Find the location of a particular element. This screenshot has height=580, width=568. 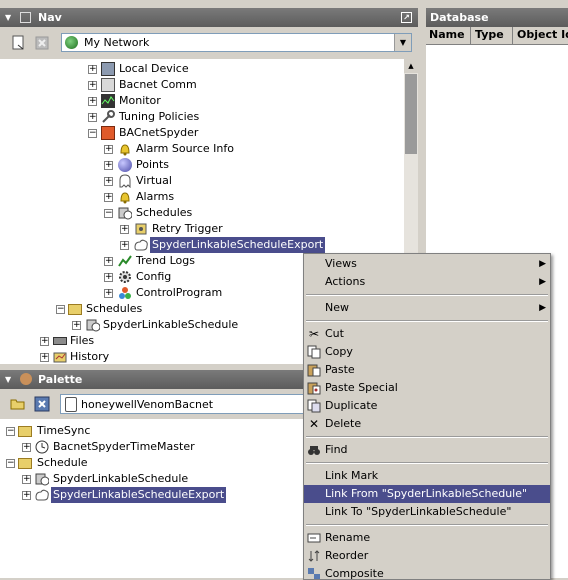

maximize-icon: ↗ is located at coordinates (406, 17).